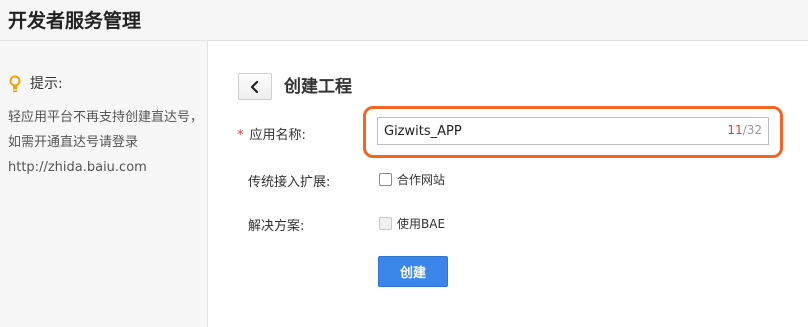 The height and width of the screenshot is (327, 808). I want to click on app-name-label-text: 应用名称:, so click(277, 135).